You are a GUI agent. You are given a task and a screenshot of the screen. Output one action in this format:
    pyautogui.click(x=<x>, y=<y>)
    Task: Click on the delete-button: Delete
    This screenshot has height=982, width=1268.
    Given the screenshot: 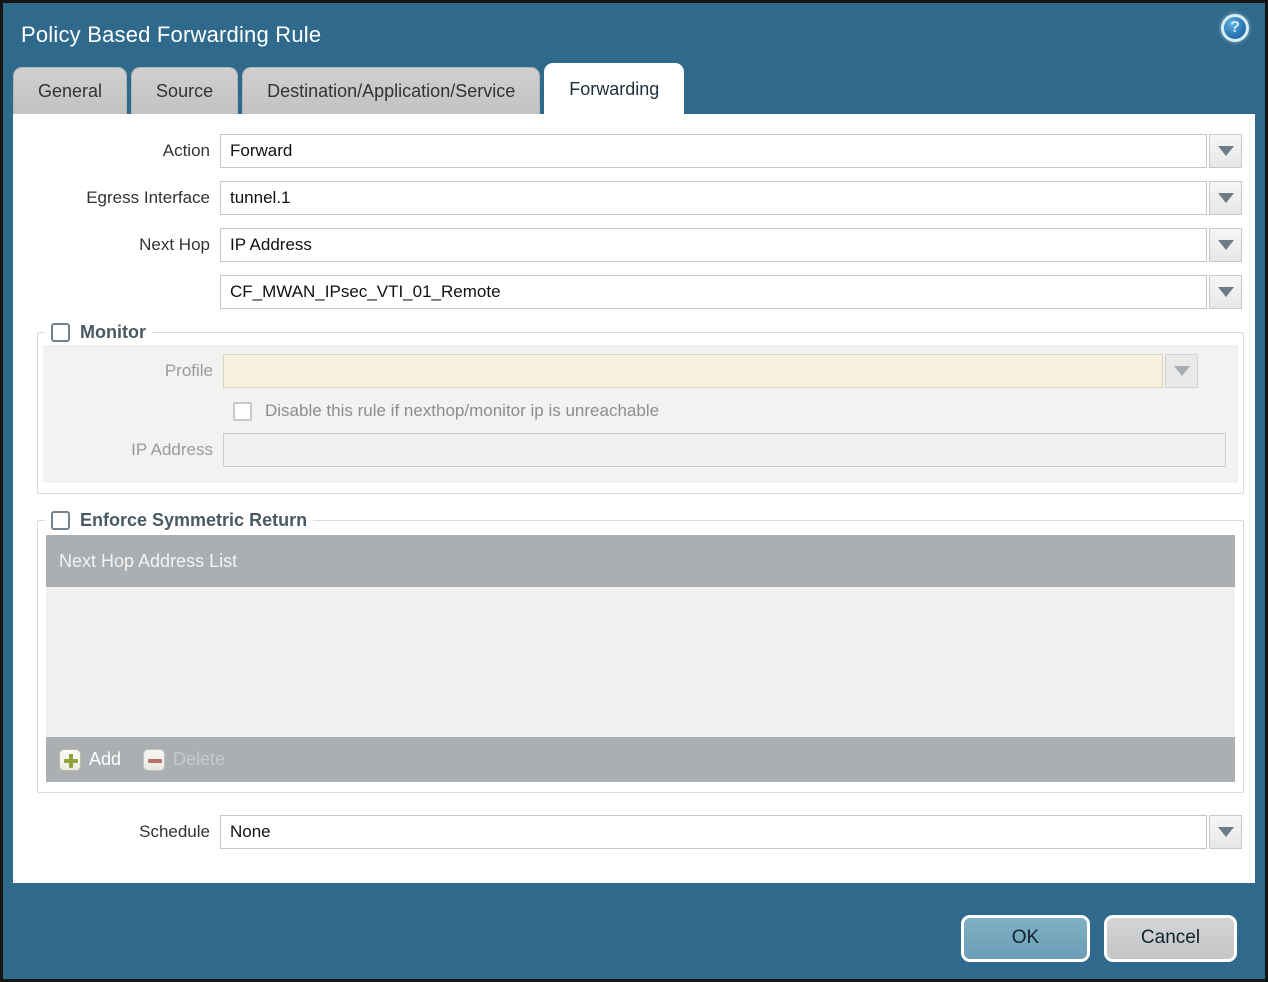 What is the action you would take?
    pyautogui.click(x=184, y=759)
    